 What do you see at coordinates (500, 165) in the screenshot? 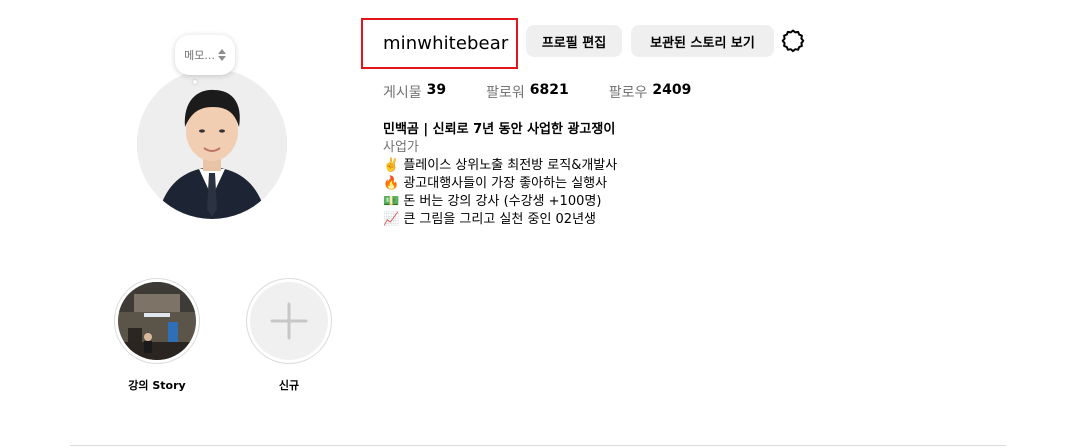
I see `bio-line: ✌️ 플레이스 상위노출 최전방 로직&개발사` at bounding box center [500, 165].